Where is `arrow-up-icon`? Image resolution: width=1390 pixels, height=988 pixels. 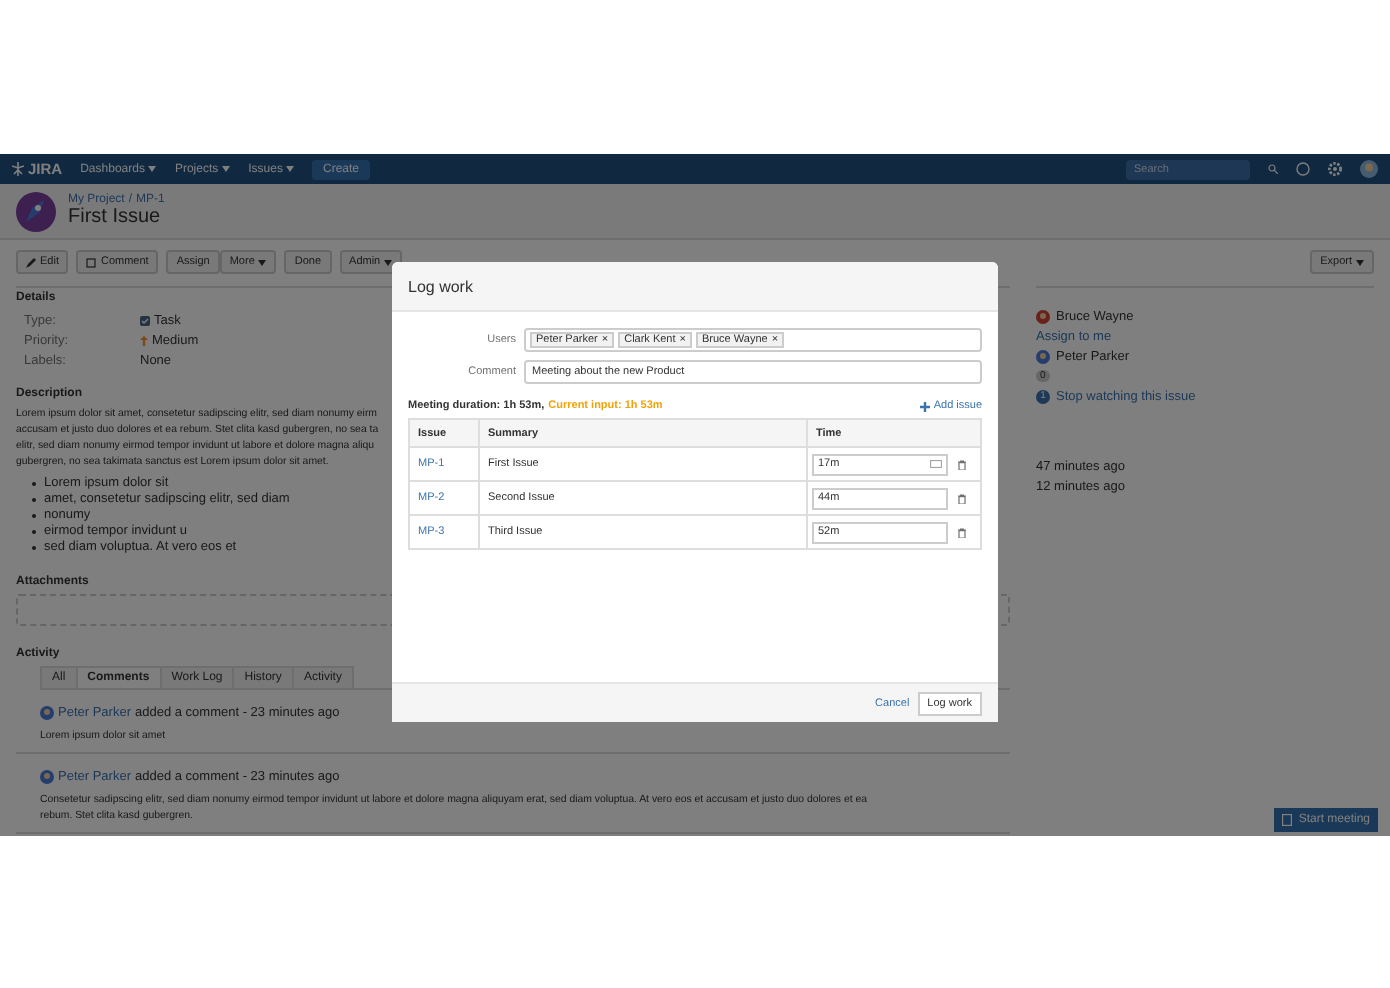 arrow-up-icon is located at coordinates (144, 340).